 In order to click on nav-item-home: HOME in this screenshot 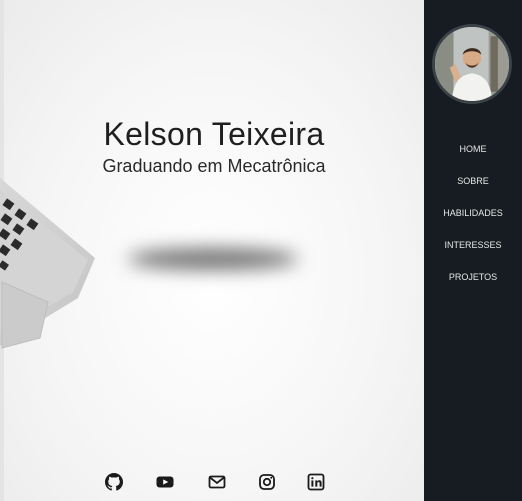, I will do `click(473, 158)`.